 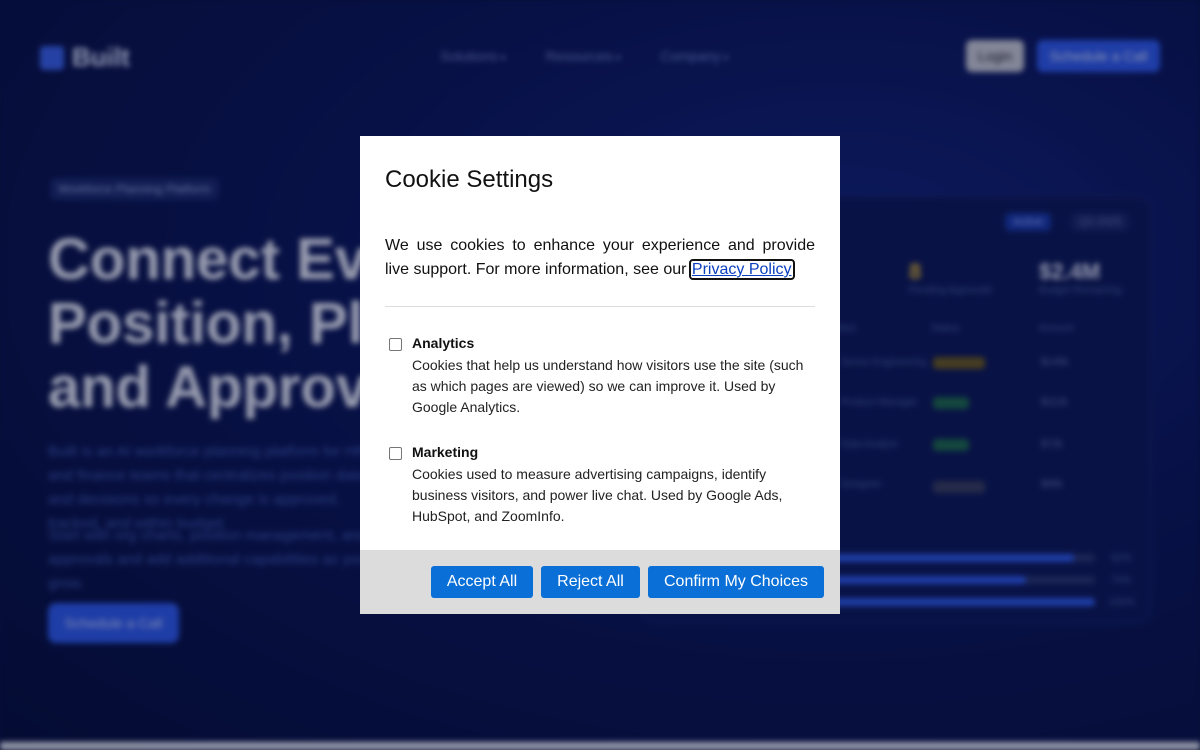 I want to click on marketing-checkbox, so click(x=395, y=453).